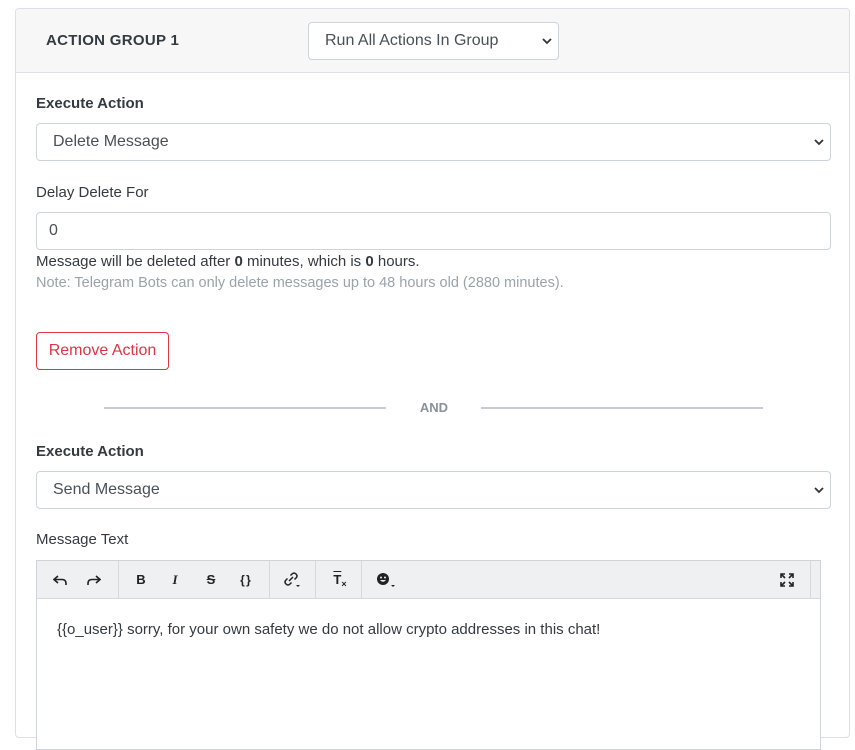 The width and height of the screenshot is (855, 750). Describe the element at coordinates (622, 408) in the screenshot. I see `divider-line-right` at that location.